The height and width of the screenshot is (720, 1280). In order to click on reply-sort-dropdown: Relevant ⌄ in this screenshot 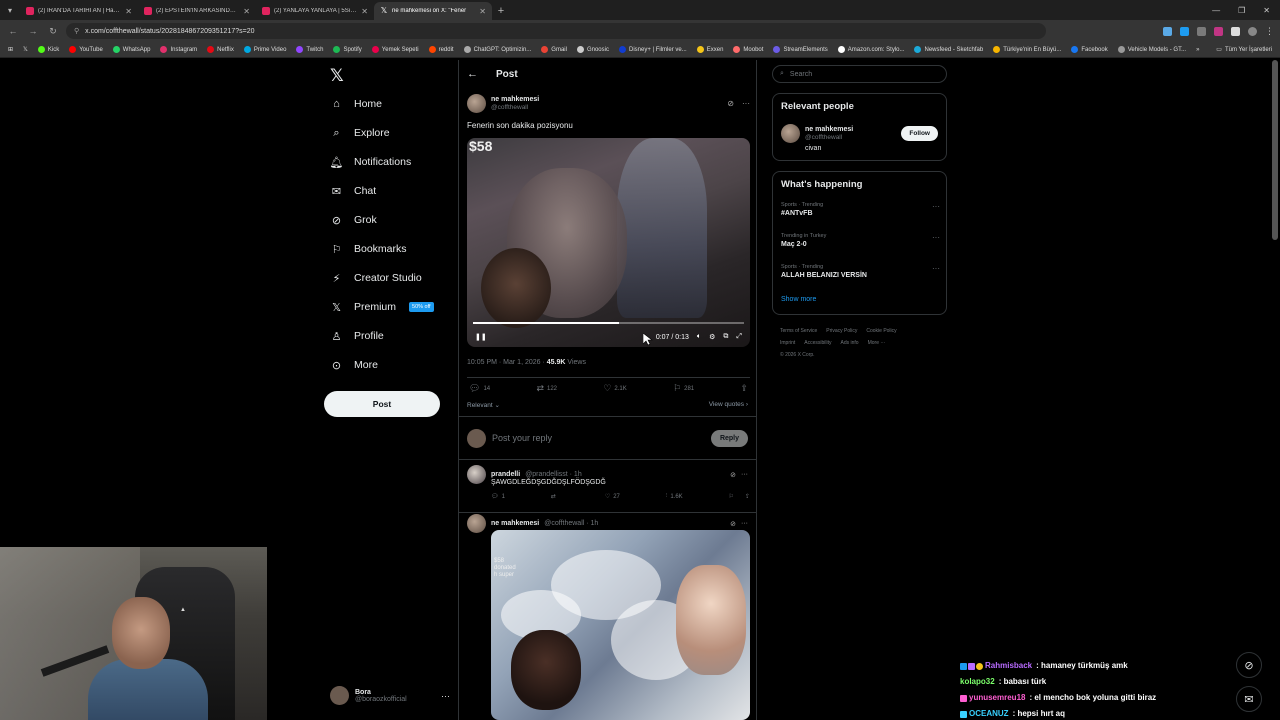, I will do `click(483, 405)`.